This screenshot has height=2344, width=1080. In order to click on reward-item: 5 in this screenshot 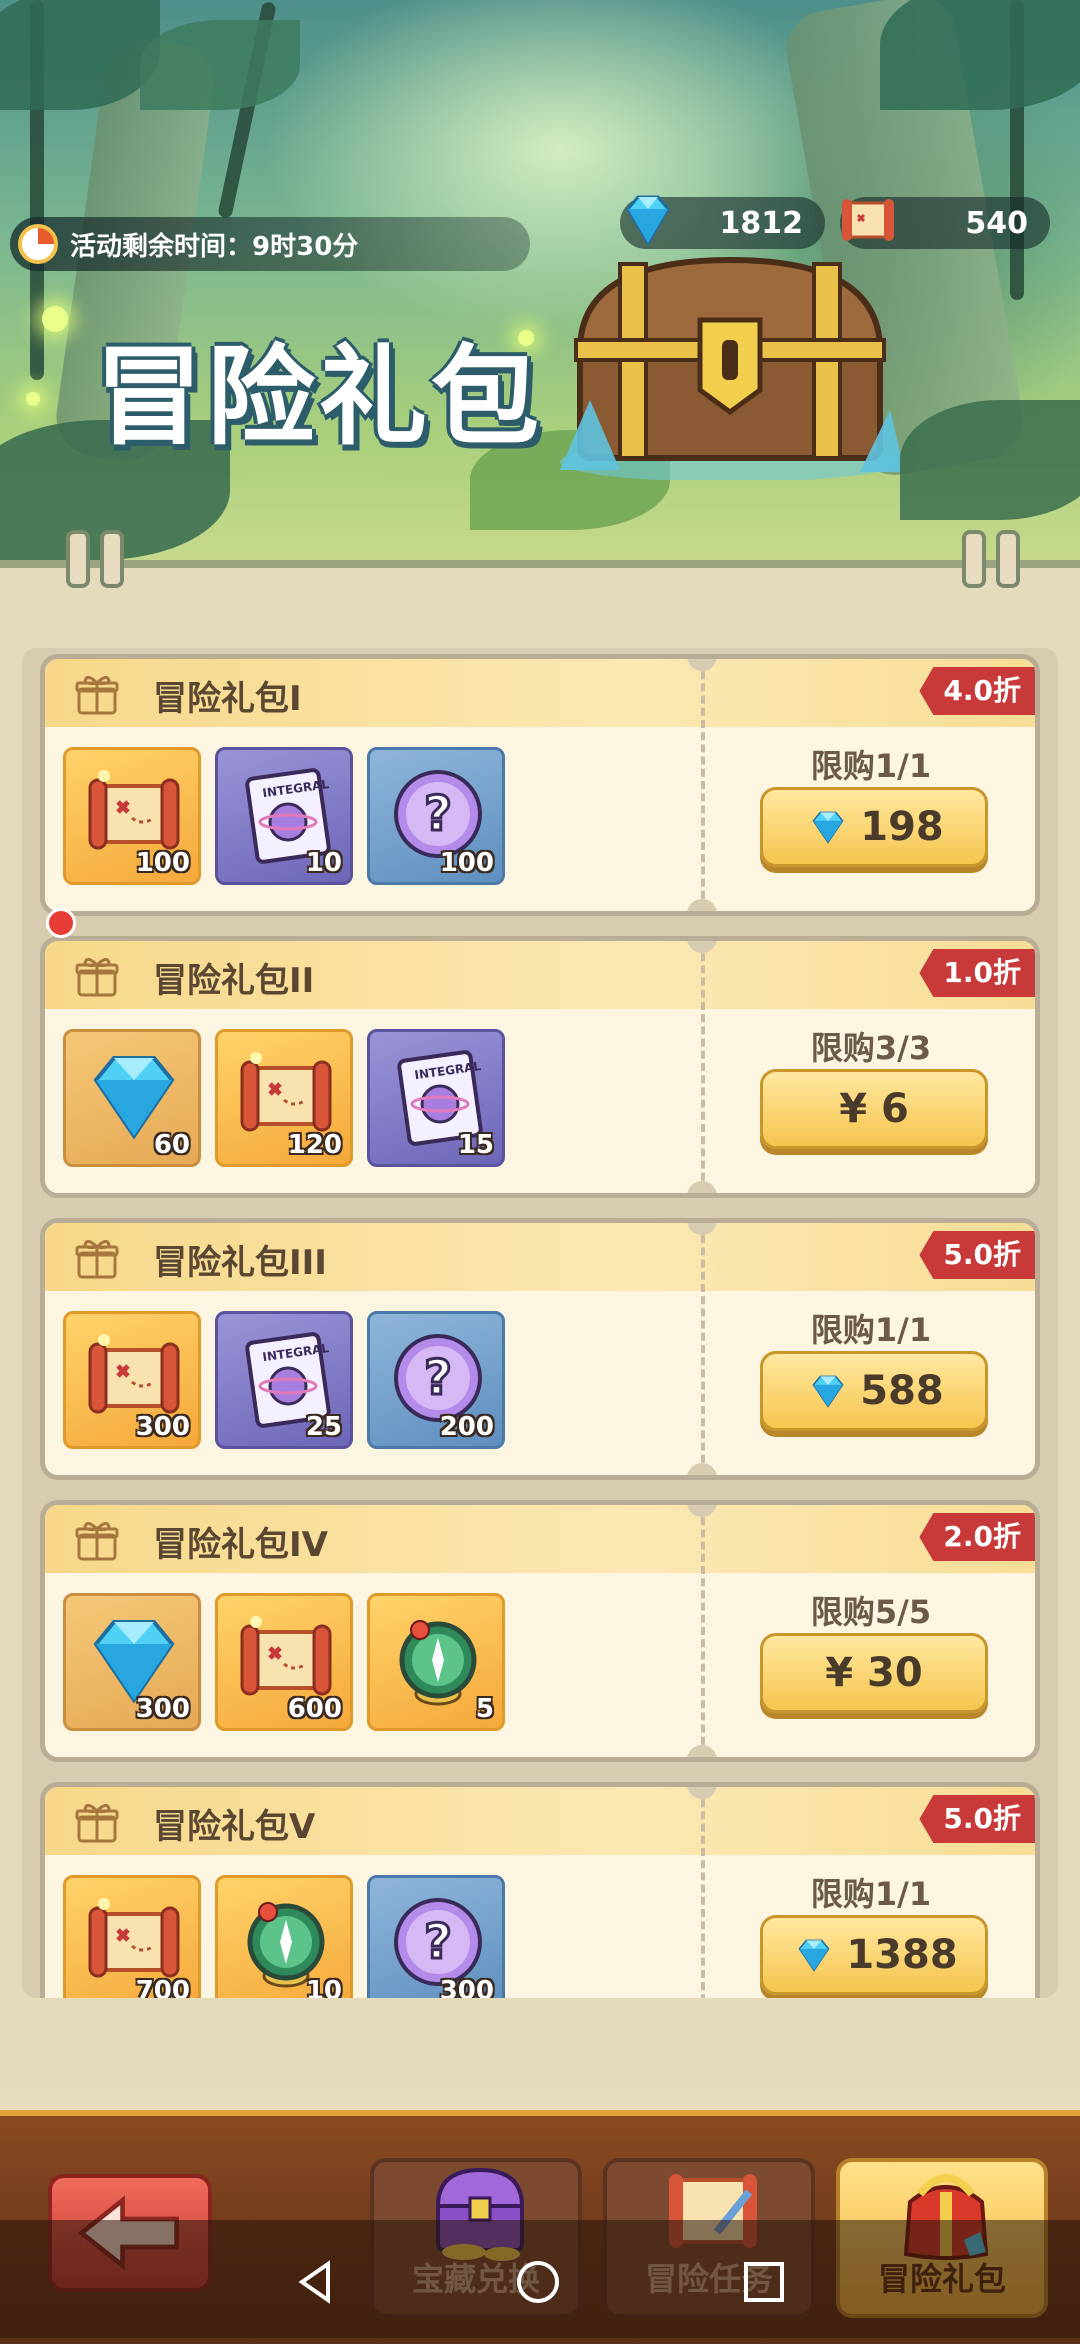, I will do `click(436, 1662)`.